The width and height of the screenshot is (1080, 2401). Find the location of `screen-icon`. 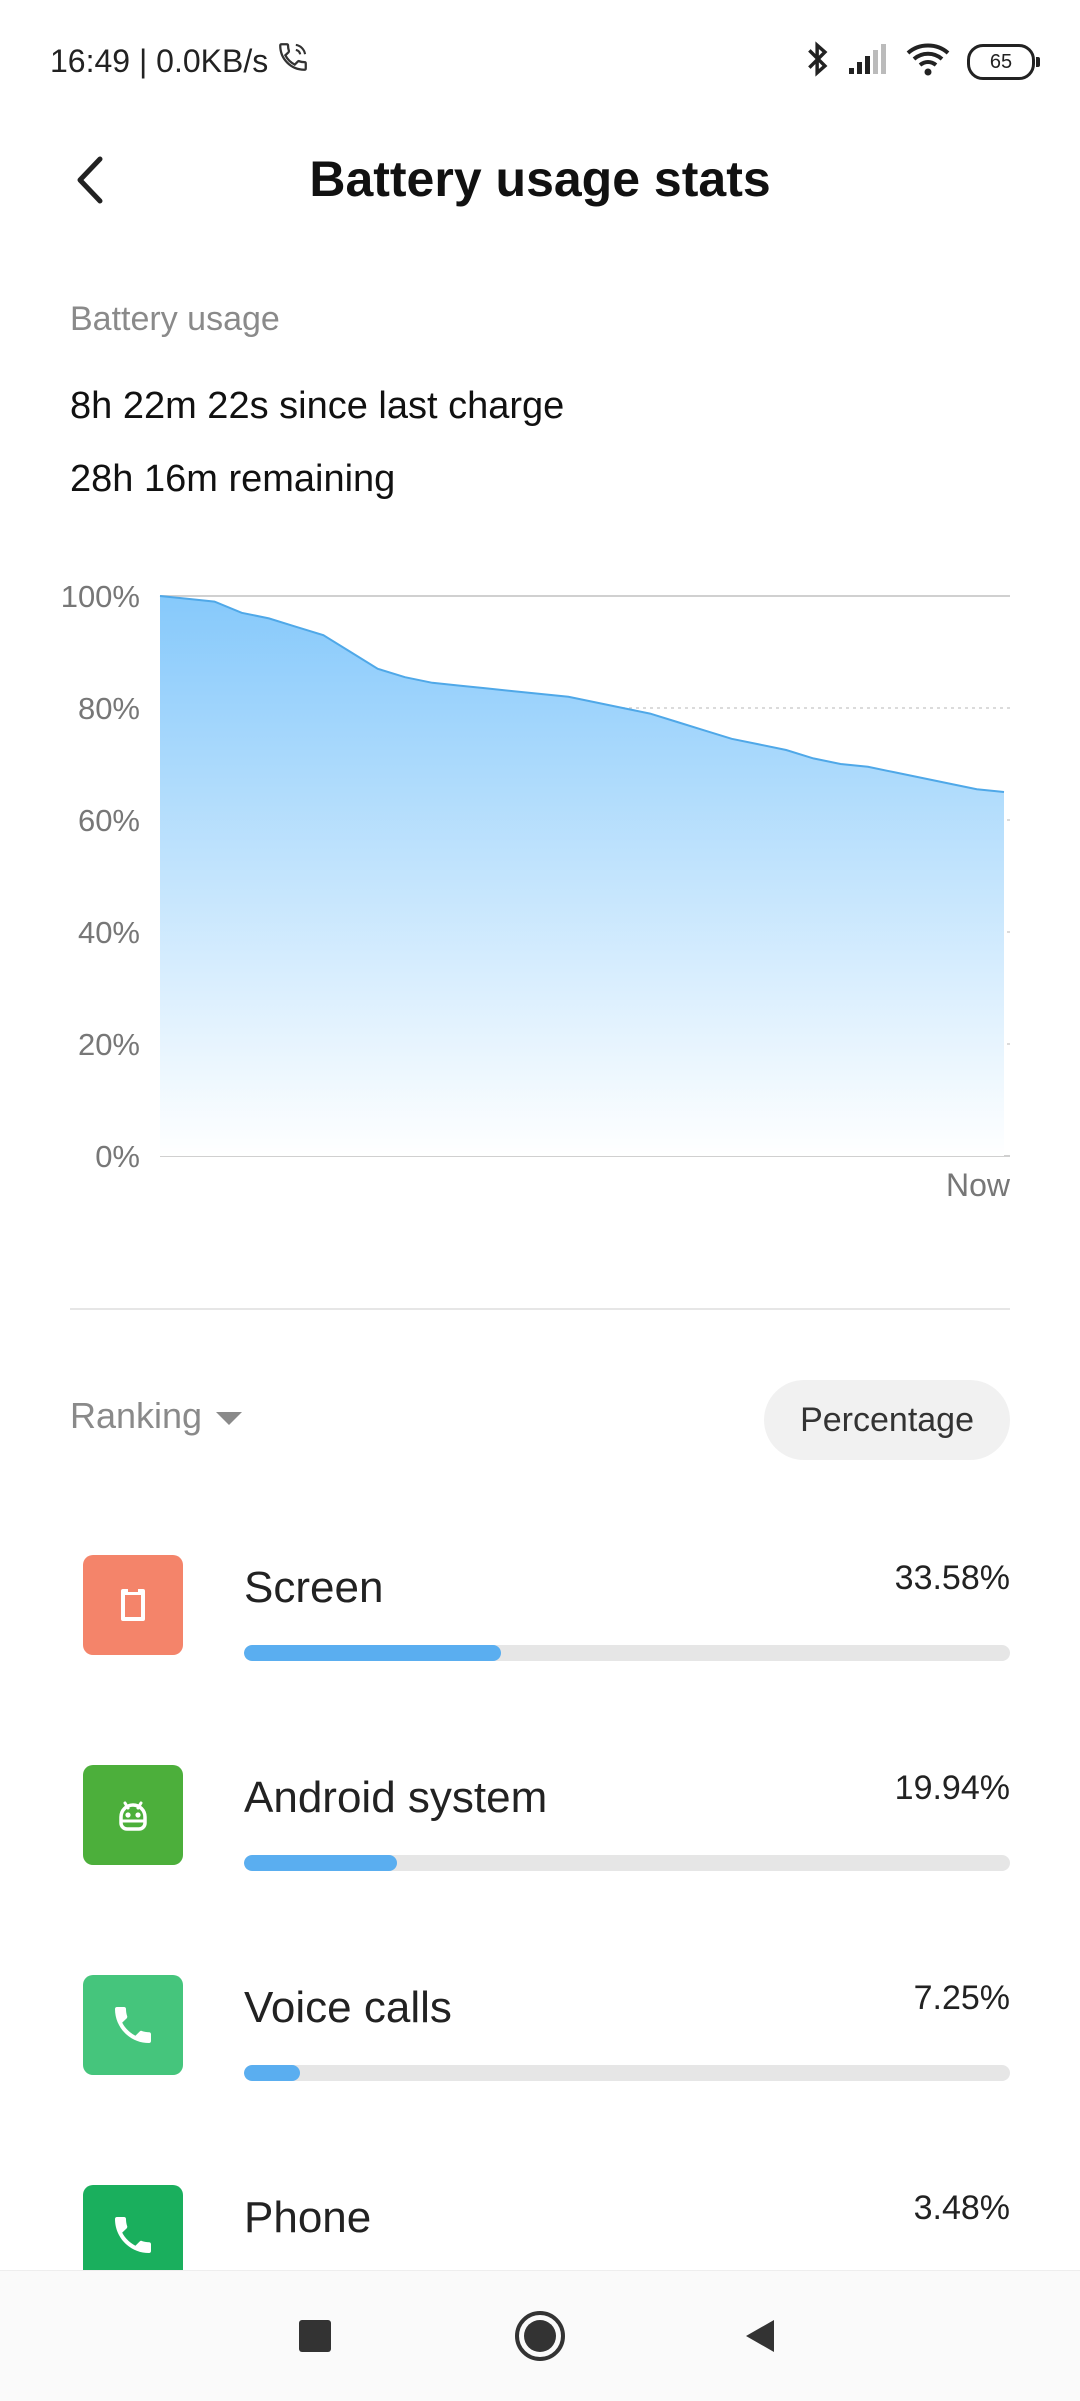

screen-icon is located at coordinates (133, 1605).